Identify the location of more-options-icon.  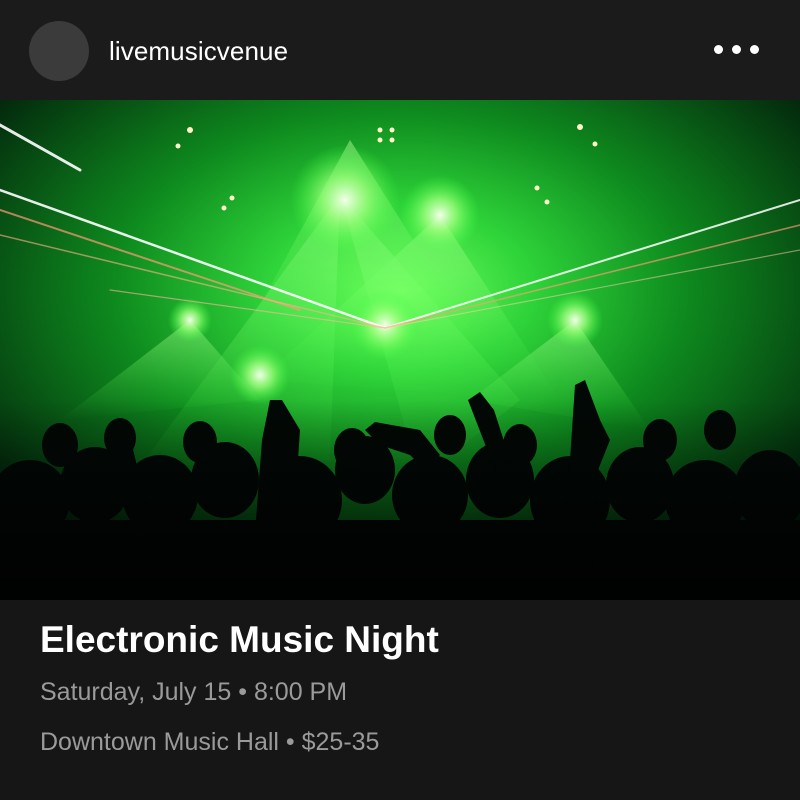
(738, 50).